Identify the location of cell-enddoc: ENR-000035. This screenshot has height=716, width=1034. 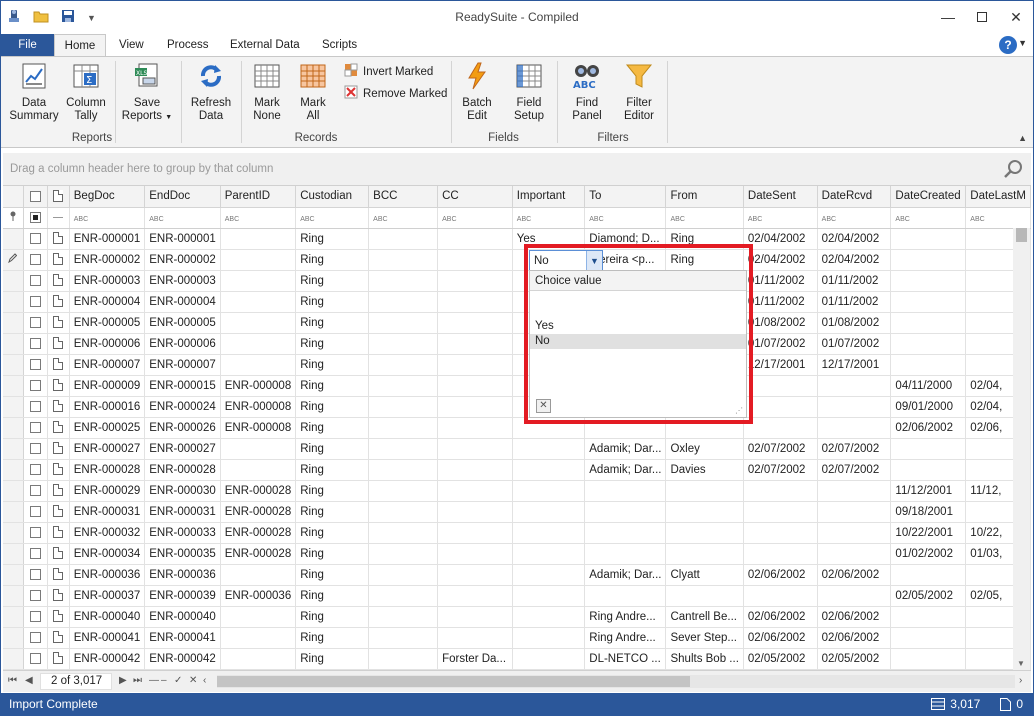
(182, 554).